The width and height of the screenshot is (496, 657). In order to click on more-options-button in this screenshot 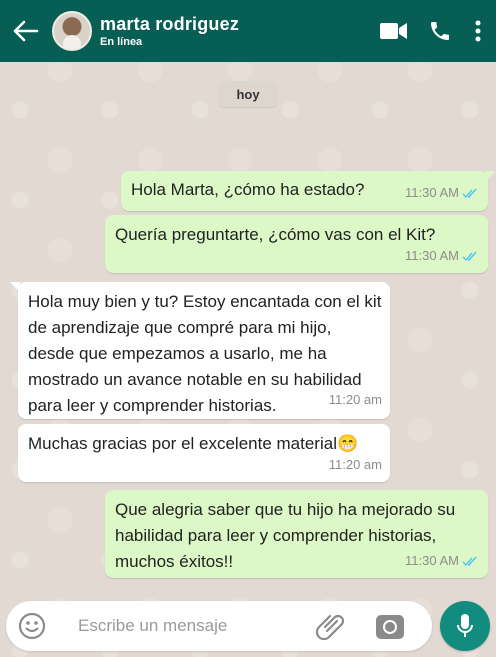, I will do `click(478, 31)`.